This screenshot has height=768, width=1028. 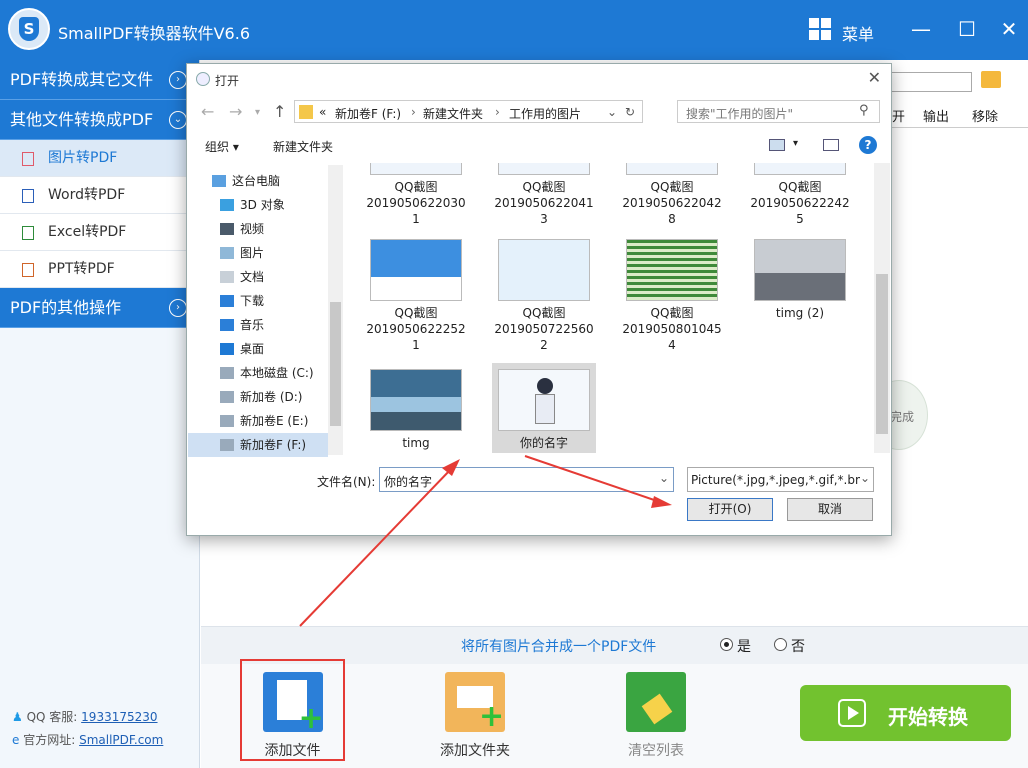 What do you see at coordinates (258, 373) in the screenshot?
I see `tree-item-drive-c: 本地磁盘 (C:)` at bounding box center [258, 373].